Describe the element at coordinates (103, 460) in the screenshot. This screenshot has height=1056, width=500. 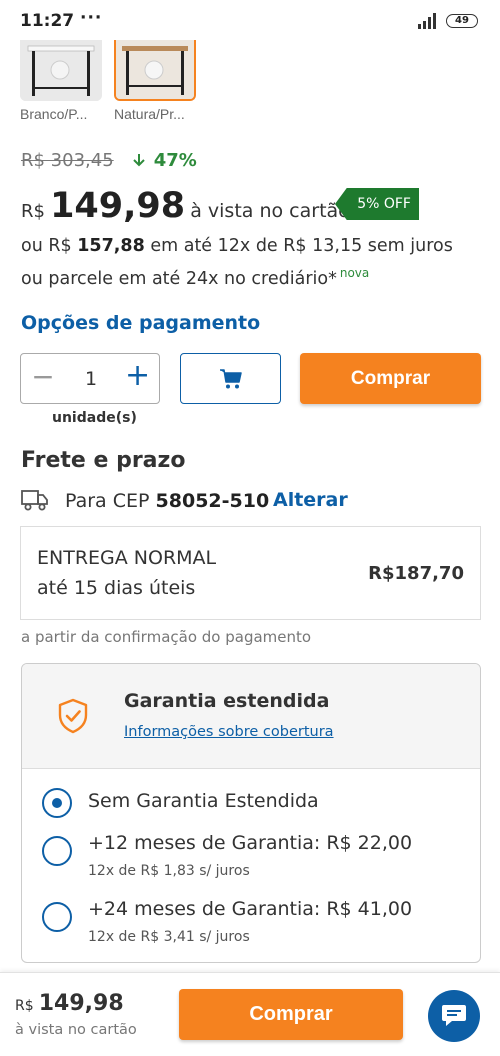
I see `shipping-title: Frete e prazo` at that location.